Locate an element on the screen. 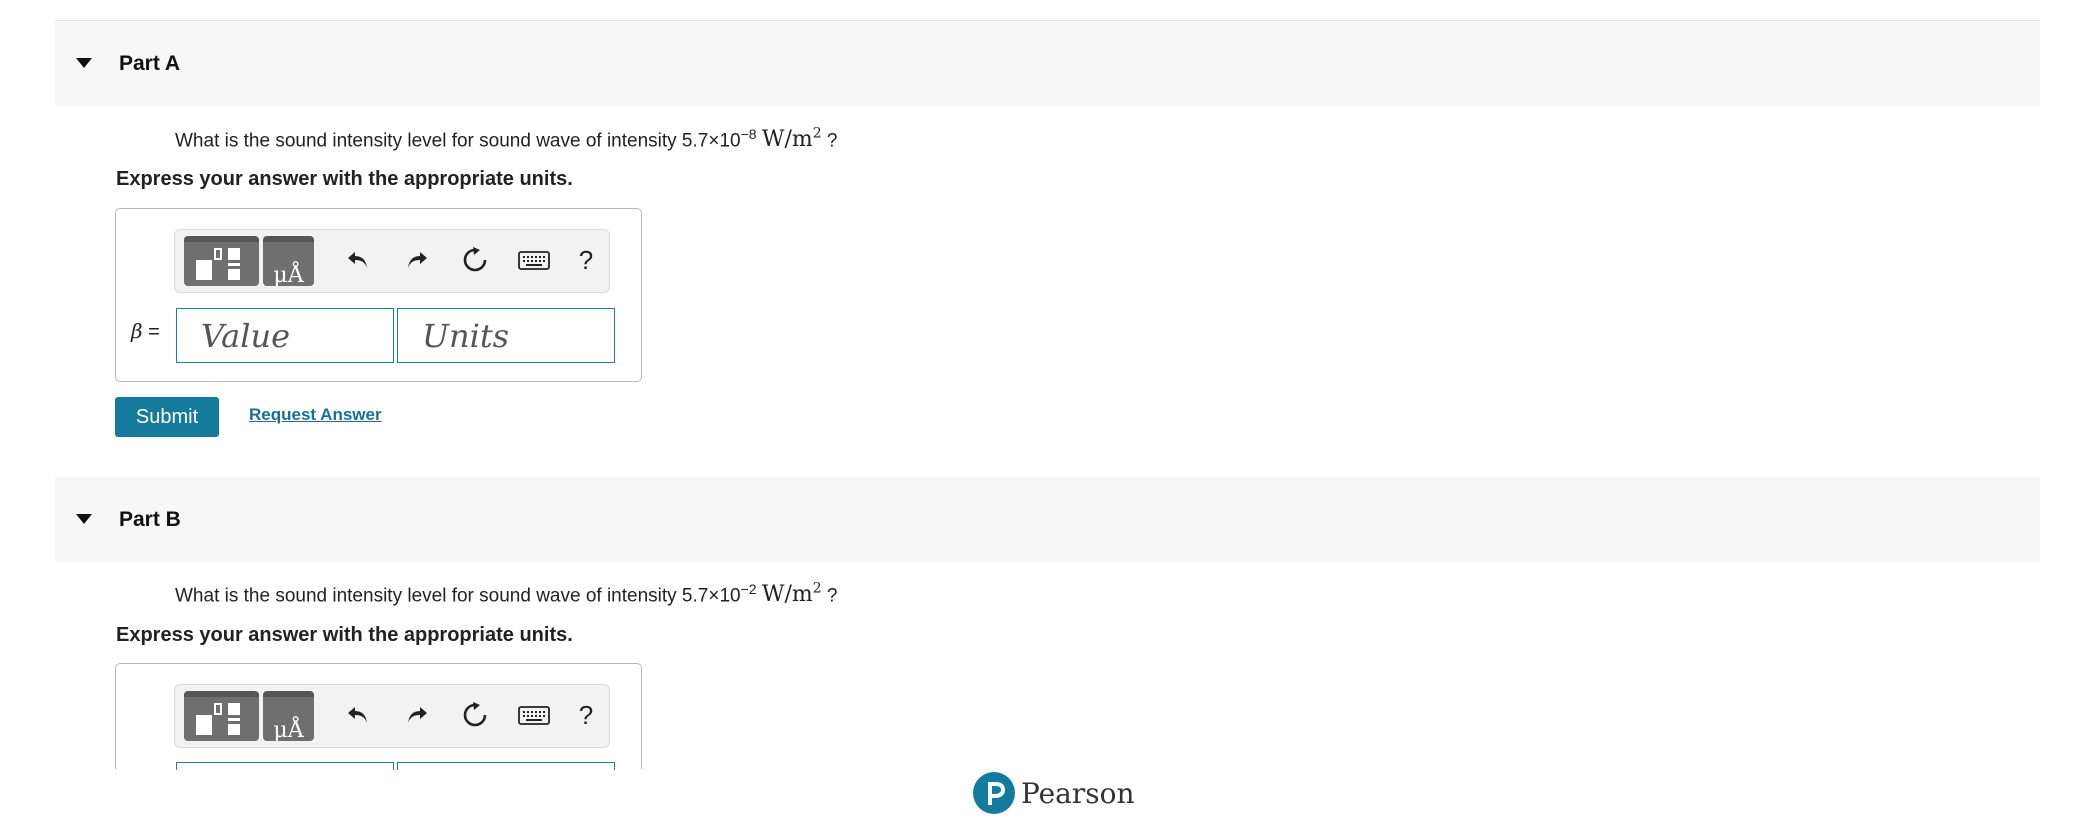 This screenshot has height=826, width=2083. submit-button: Submit is located at coordinates (167, 417).